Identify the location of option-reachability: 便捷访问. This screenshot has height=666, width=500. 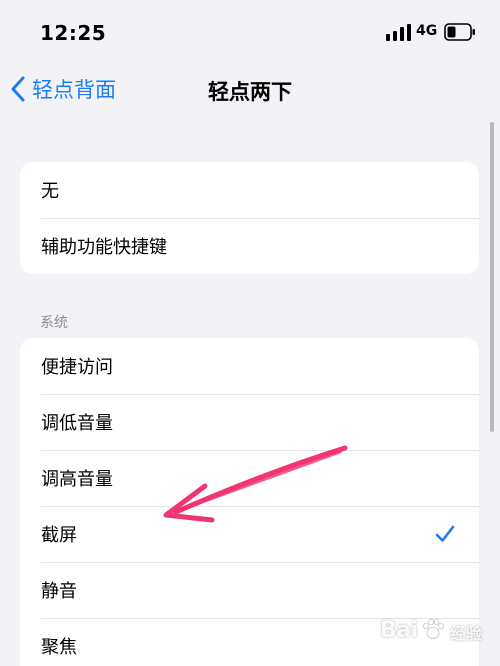
(249, 366).